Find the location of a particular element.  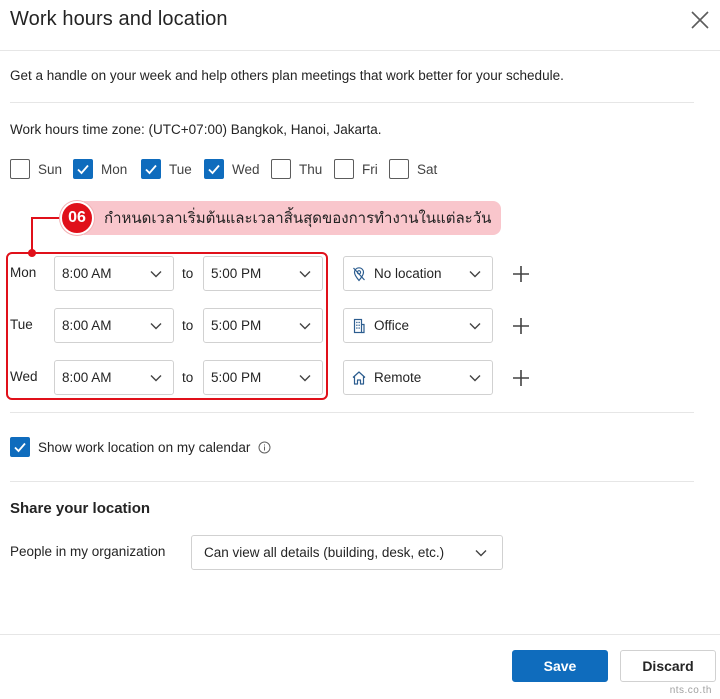

day-sat: Sat is located at coordinates (419, 169).